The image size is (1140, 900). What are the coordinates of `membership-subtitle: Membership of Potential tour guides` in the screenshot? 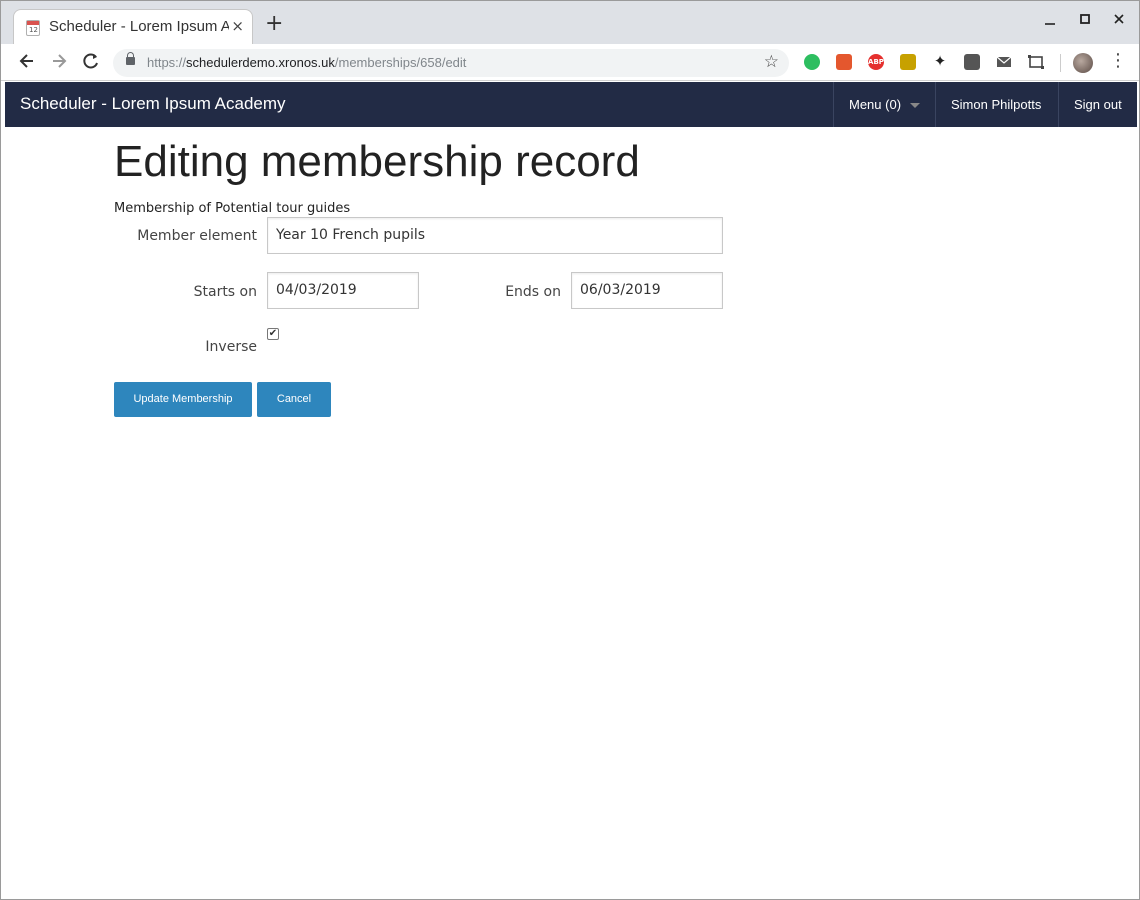 It's located at (232, 208).